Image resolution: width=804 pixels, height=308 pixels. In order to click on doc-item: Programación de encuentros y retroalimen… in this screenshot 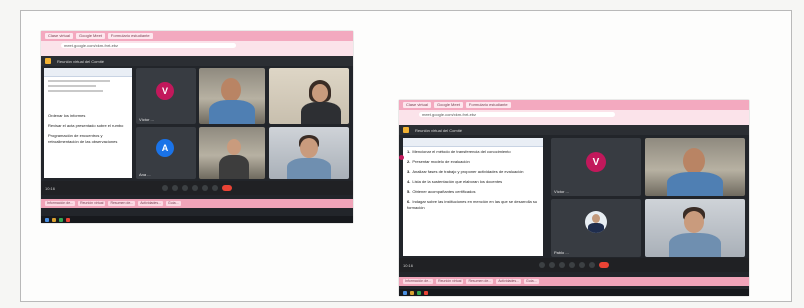, I will do `click(83, 138)`.